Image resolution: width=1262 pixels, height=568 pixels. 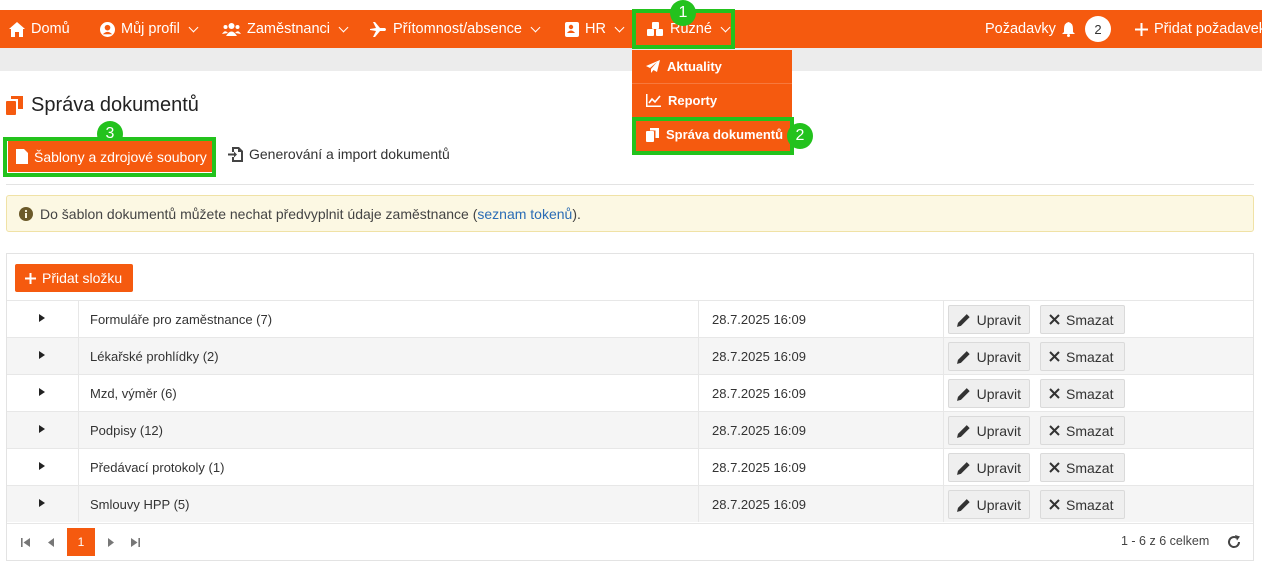 I want to click on requests-count-badge: 2, so click(x=1097, y=29).